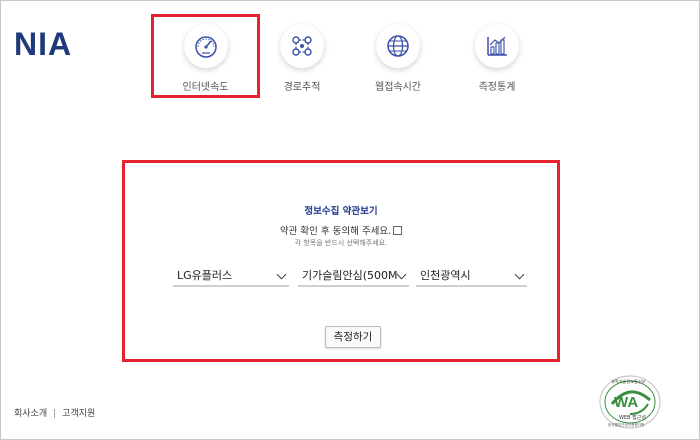 The height and width of the screenshot is (440, 700). What do you see at coordinates (626, 402) in the screenshot?
I see `wa-logo-text: WA` at bounding box center [626, 402].